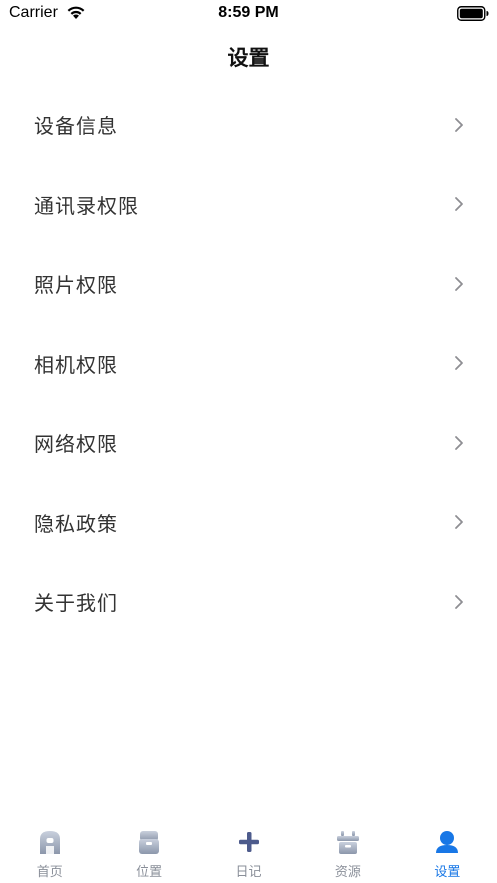  I want to click on location-icon, so click(149, 842).